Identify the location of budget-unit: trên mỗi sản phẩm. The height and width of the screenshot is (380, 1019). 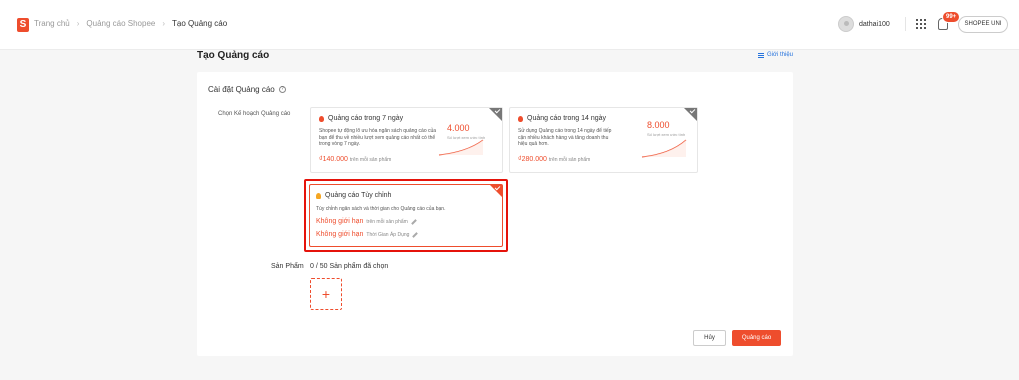
(387, 221).